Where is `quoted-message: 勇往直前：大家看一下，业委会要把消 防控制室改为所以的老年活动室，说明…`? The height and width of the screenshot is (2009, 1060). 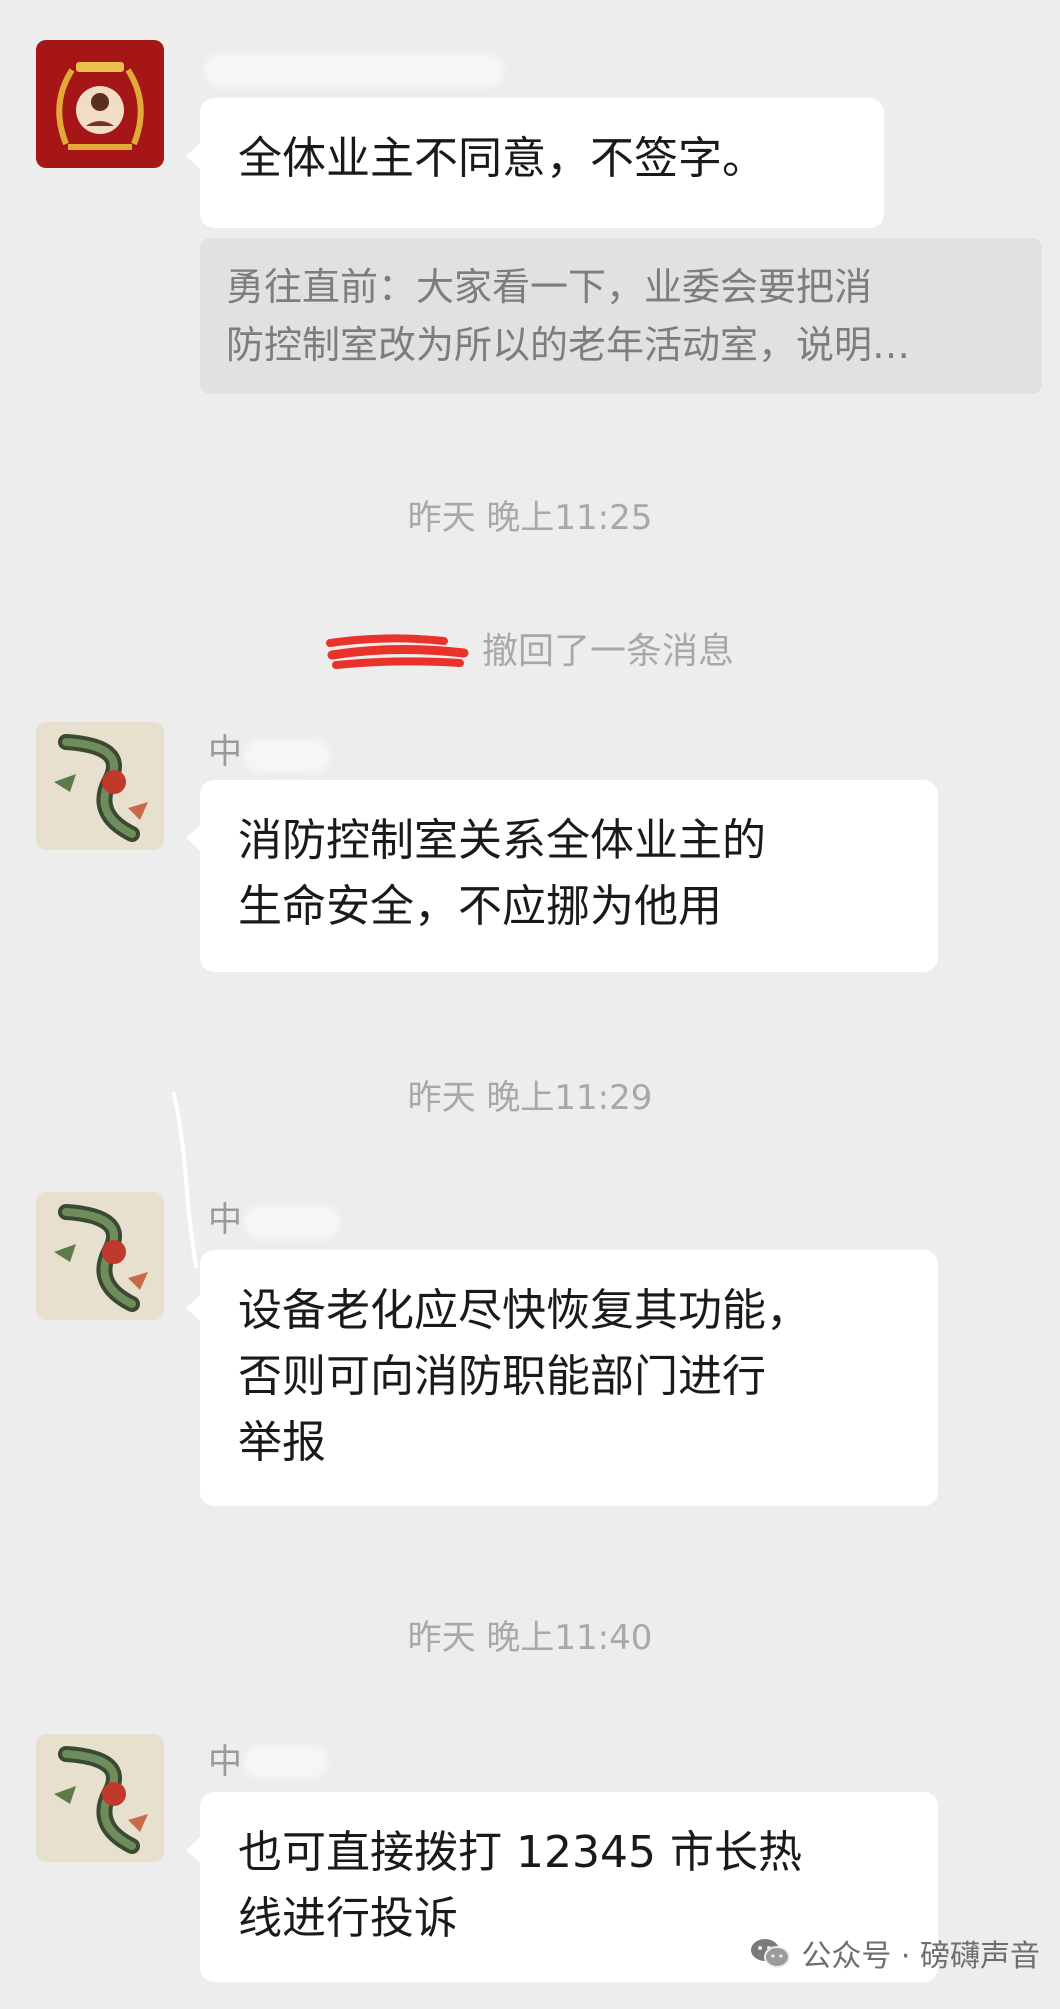 quoted-message: 勇往直前：大家看一下，业委会要把消 防控制室改为所以的老年活动室，说明… is located at coordinates (621, 316).